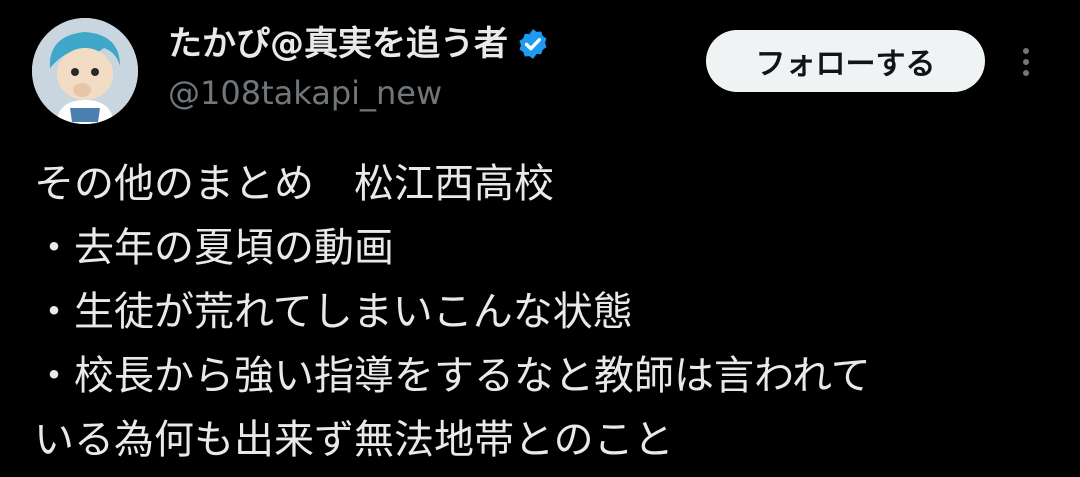 This screenshot has width=1080, height=477. Describe the element at coordinates (305, 93) in the screenshot. I see `author-handle: @108takapi_new` at that location.